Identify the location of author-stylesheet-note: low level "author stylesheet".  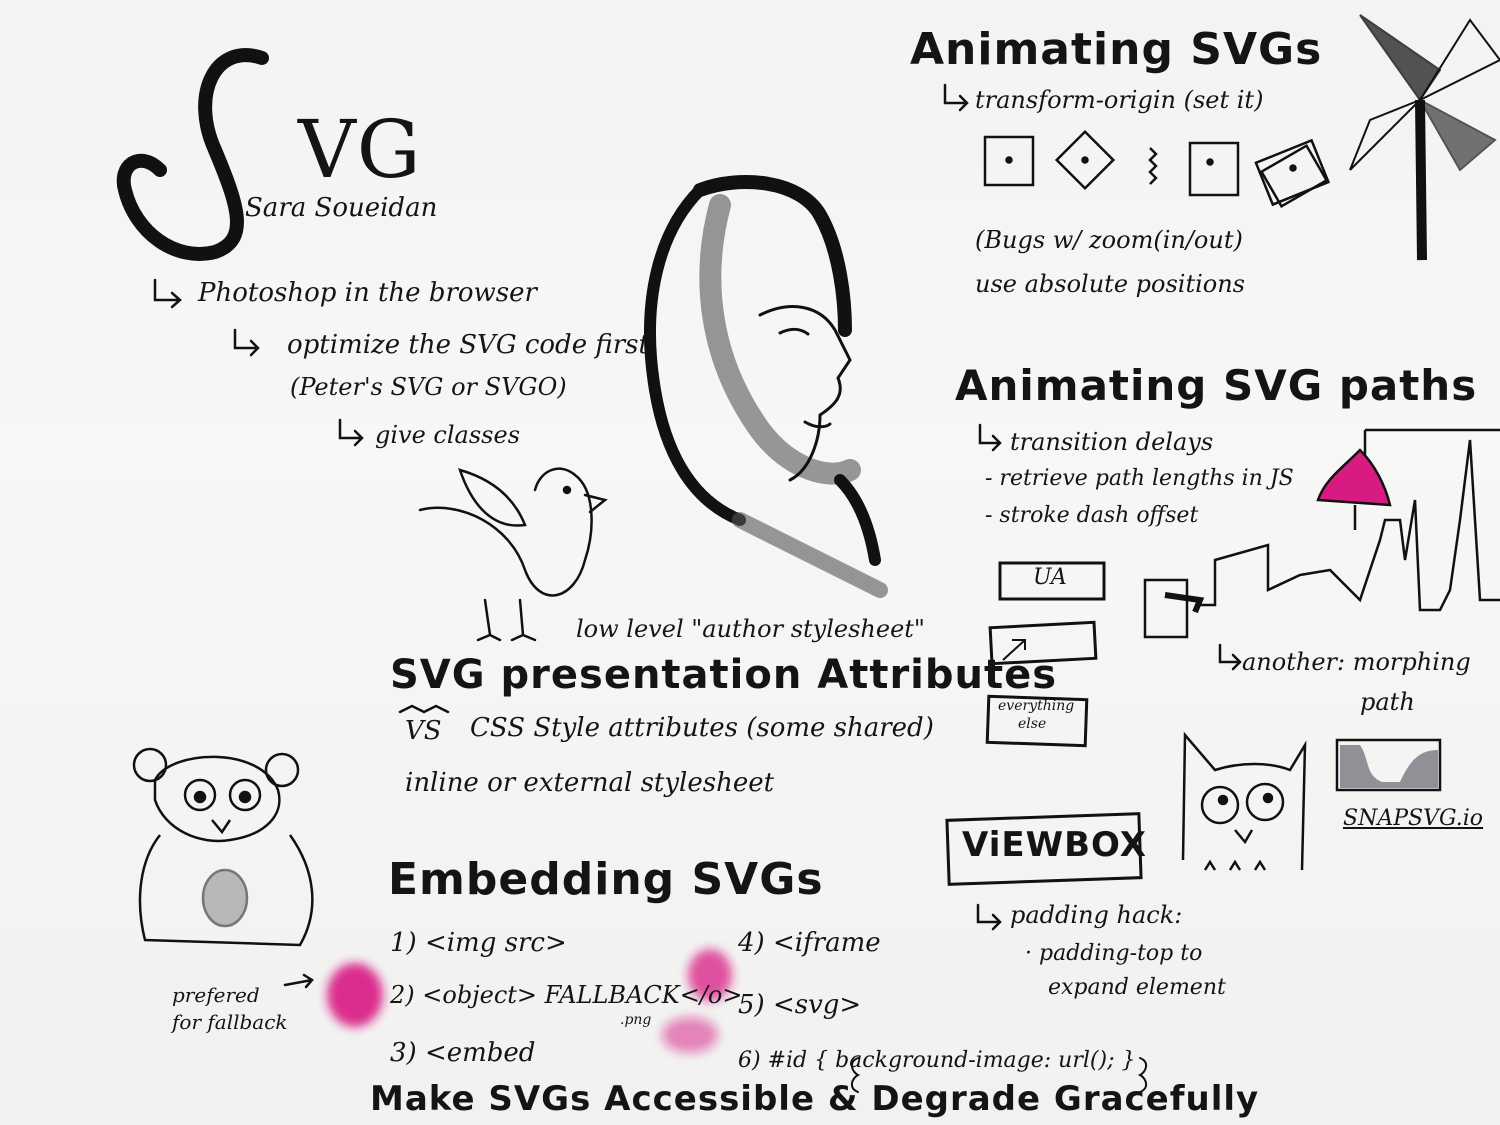
(750, 629).